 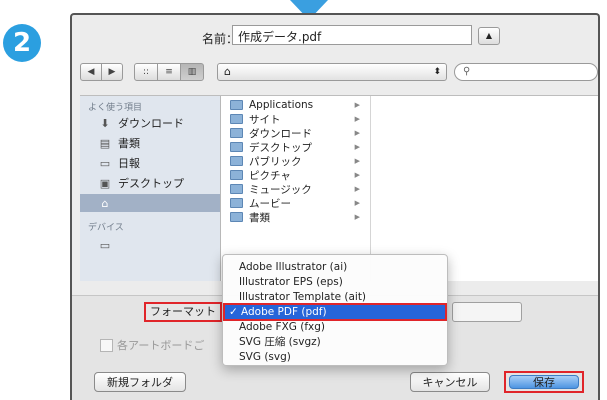 I want to click on desktop-icon: ▣, so click(x=105, y=183).